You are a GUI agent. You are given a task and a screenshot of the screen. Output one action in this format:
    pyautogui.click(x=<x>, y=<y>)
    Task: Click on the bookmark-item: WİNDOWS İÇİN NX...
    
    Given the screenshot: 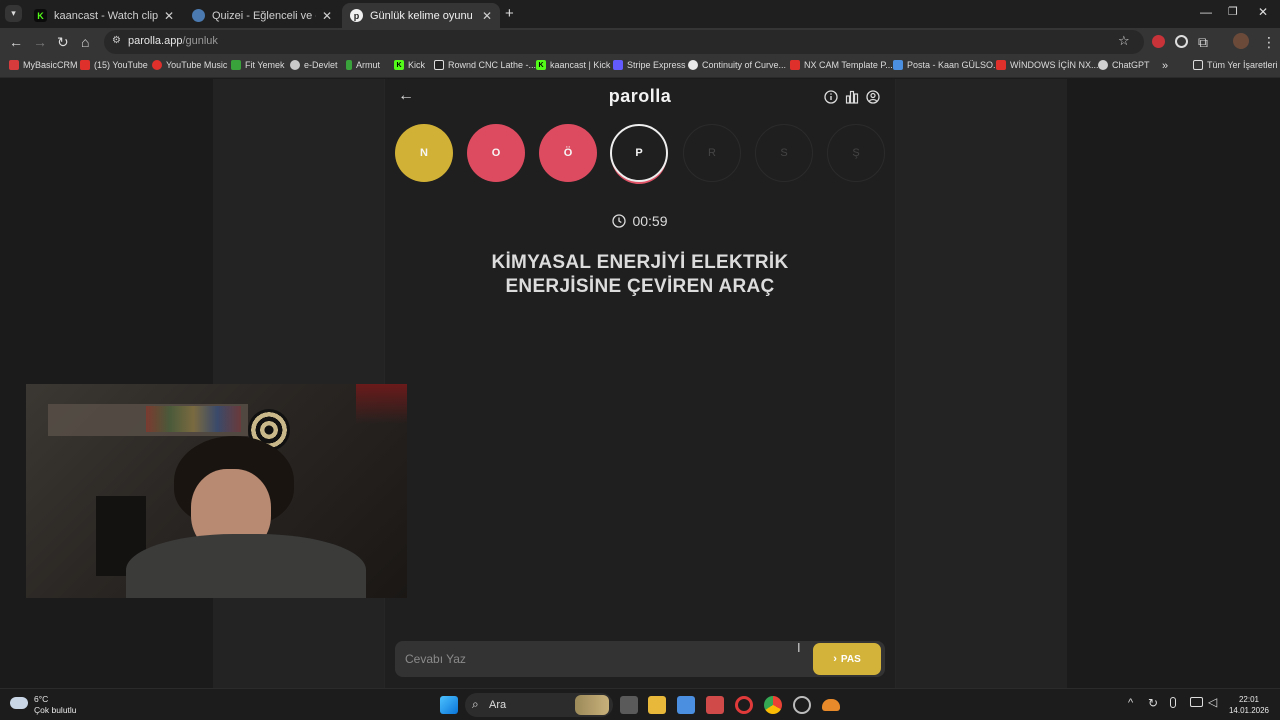 What is the action you would take?
    pyautogui.click(x=1047, y=65)
    